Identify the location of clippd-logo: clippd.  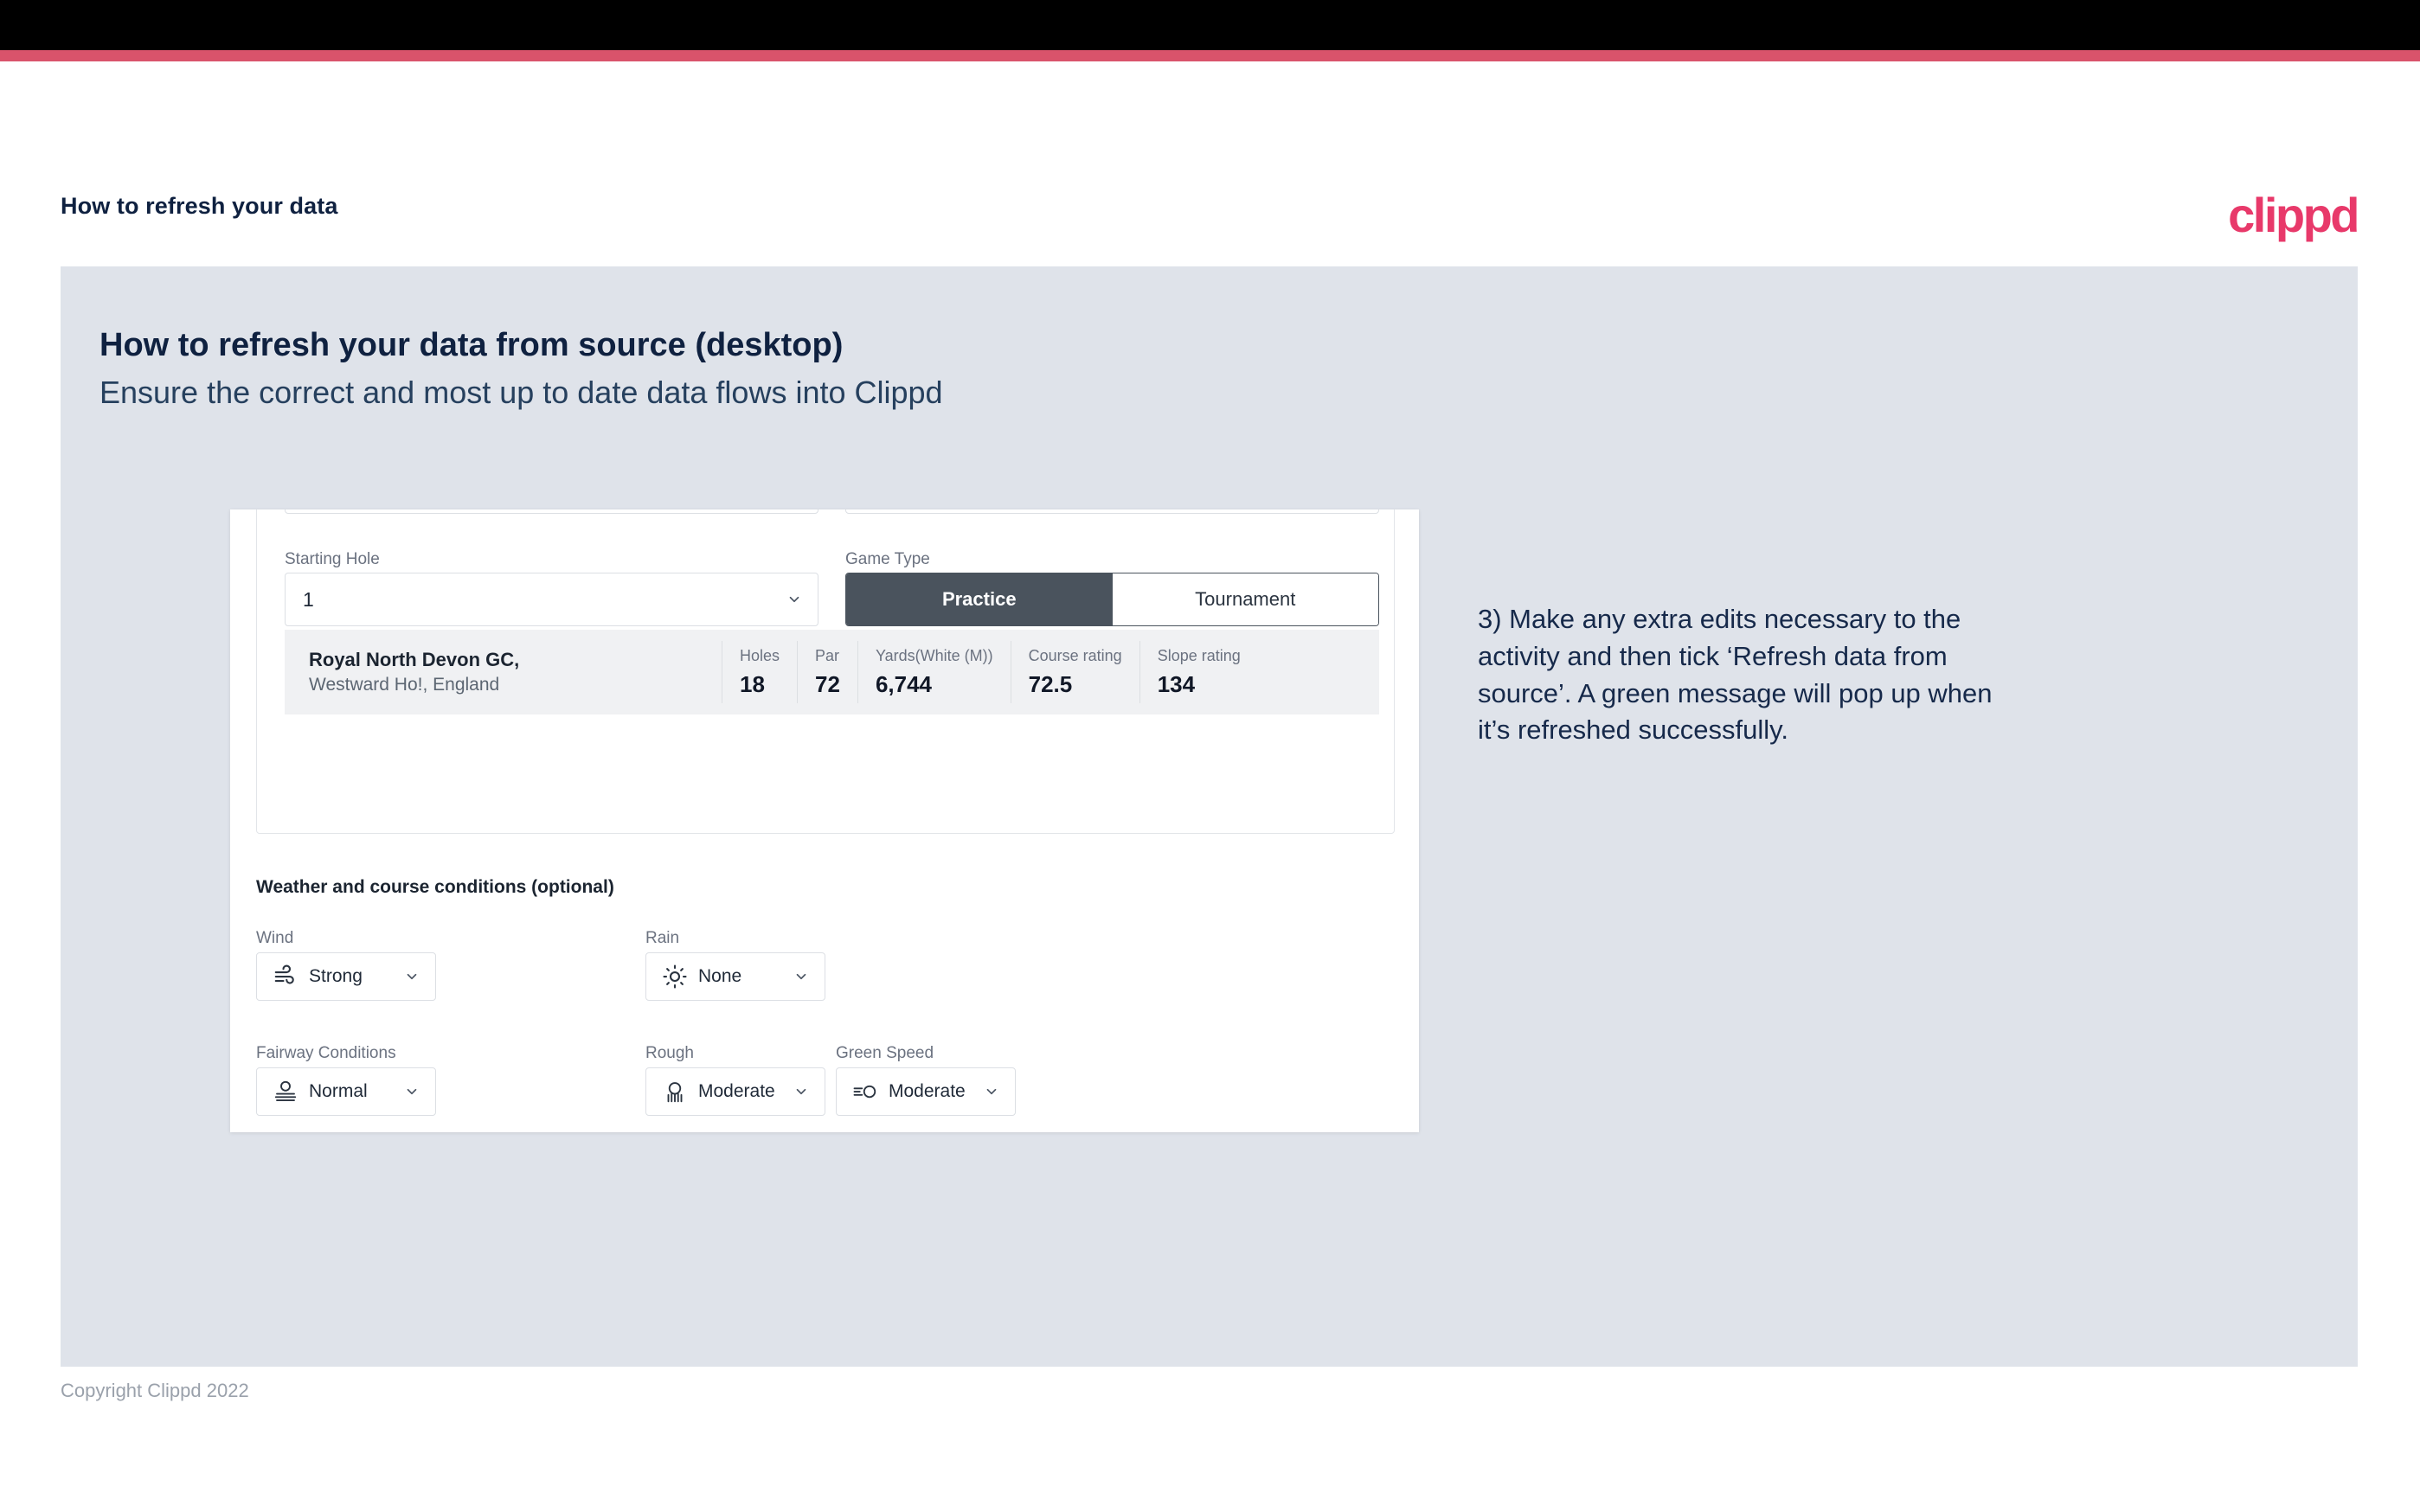
(2293, 215).